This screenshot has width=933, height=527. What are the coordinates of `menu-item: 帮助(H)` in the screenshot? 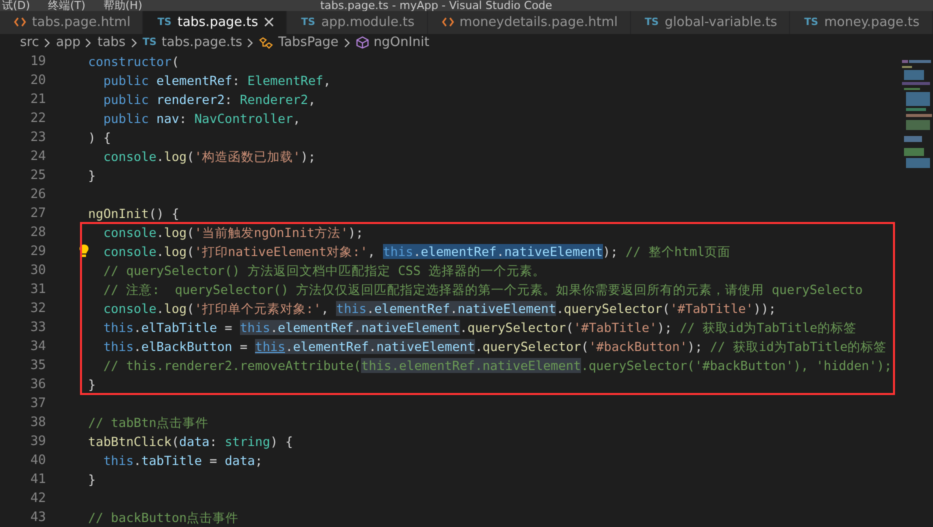 It's located at (122, 6).